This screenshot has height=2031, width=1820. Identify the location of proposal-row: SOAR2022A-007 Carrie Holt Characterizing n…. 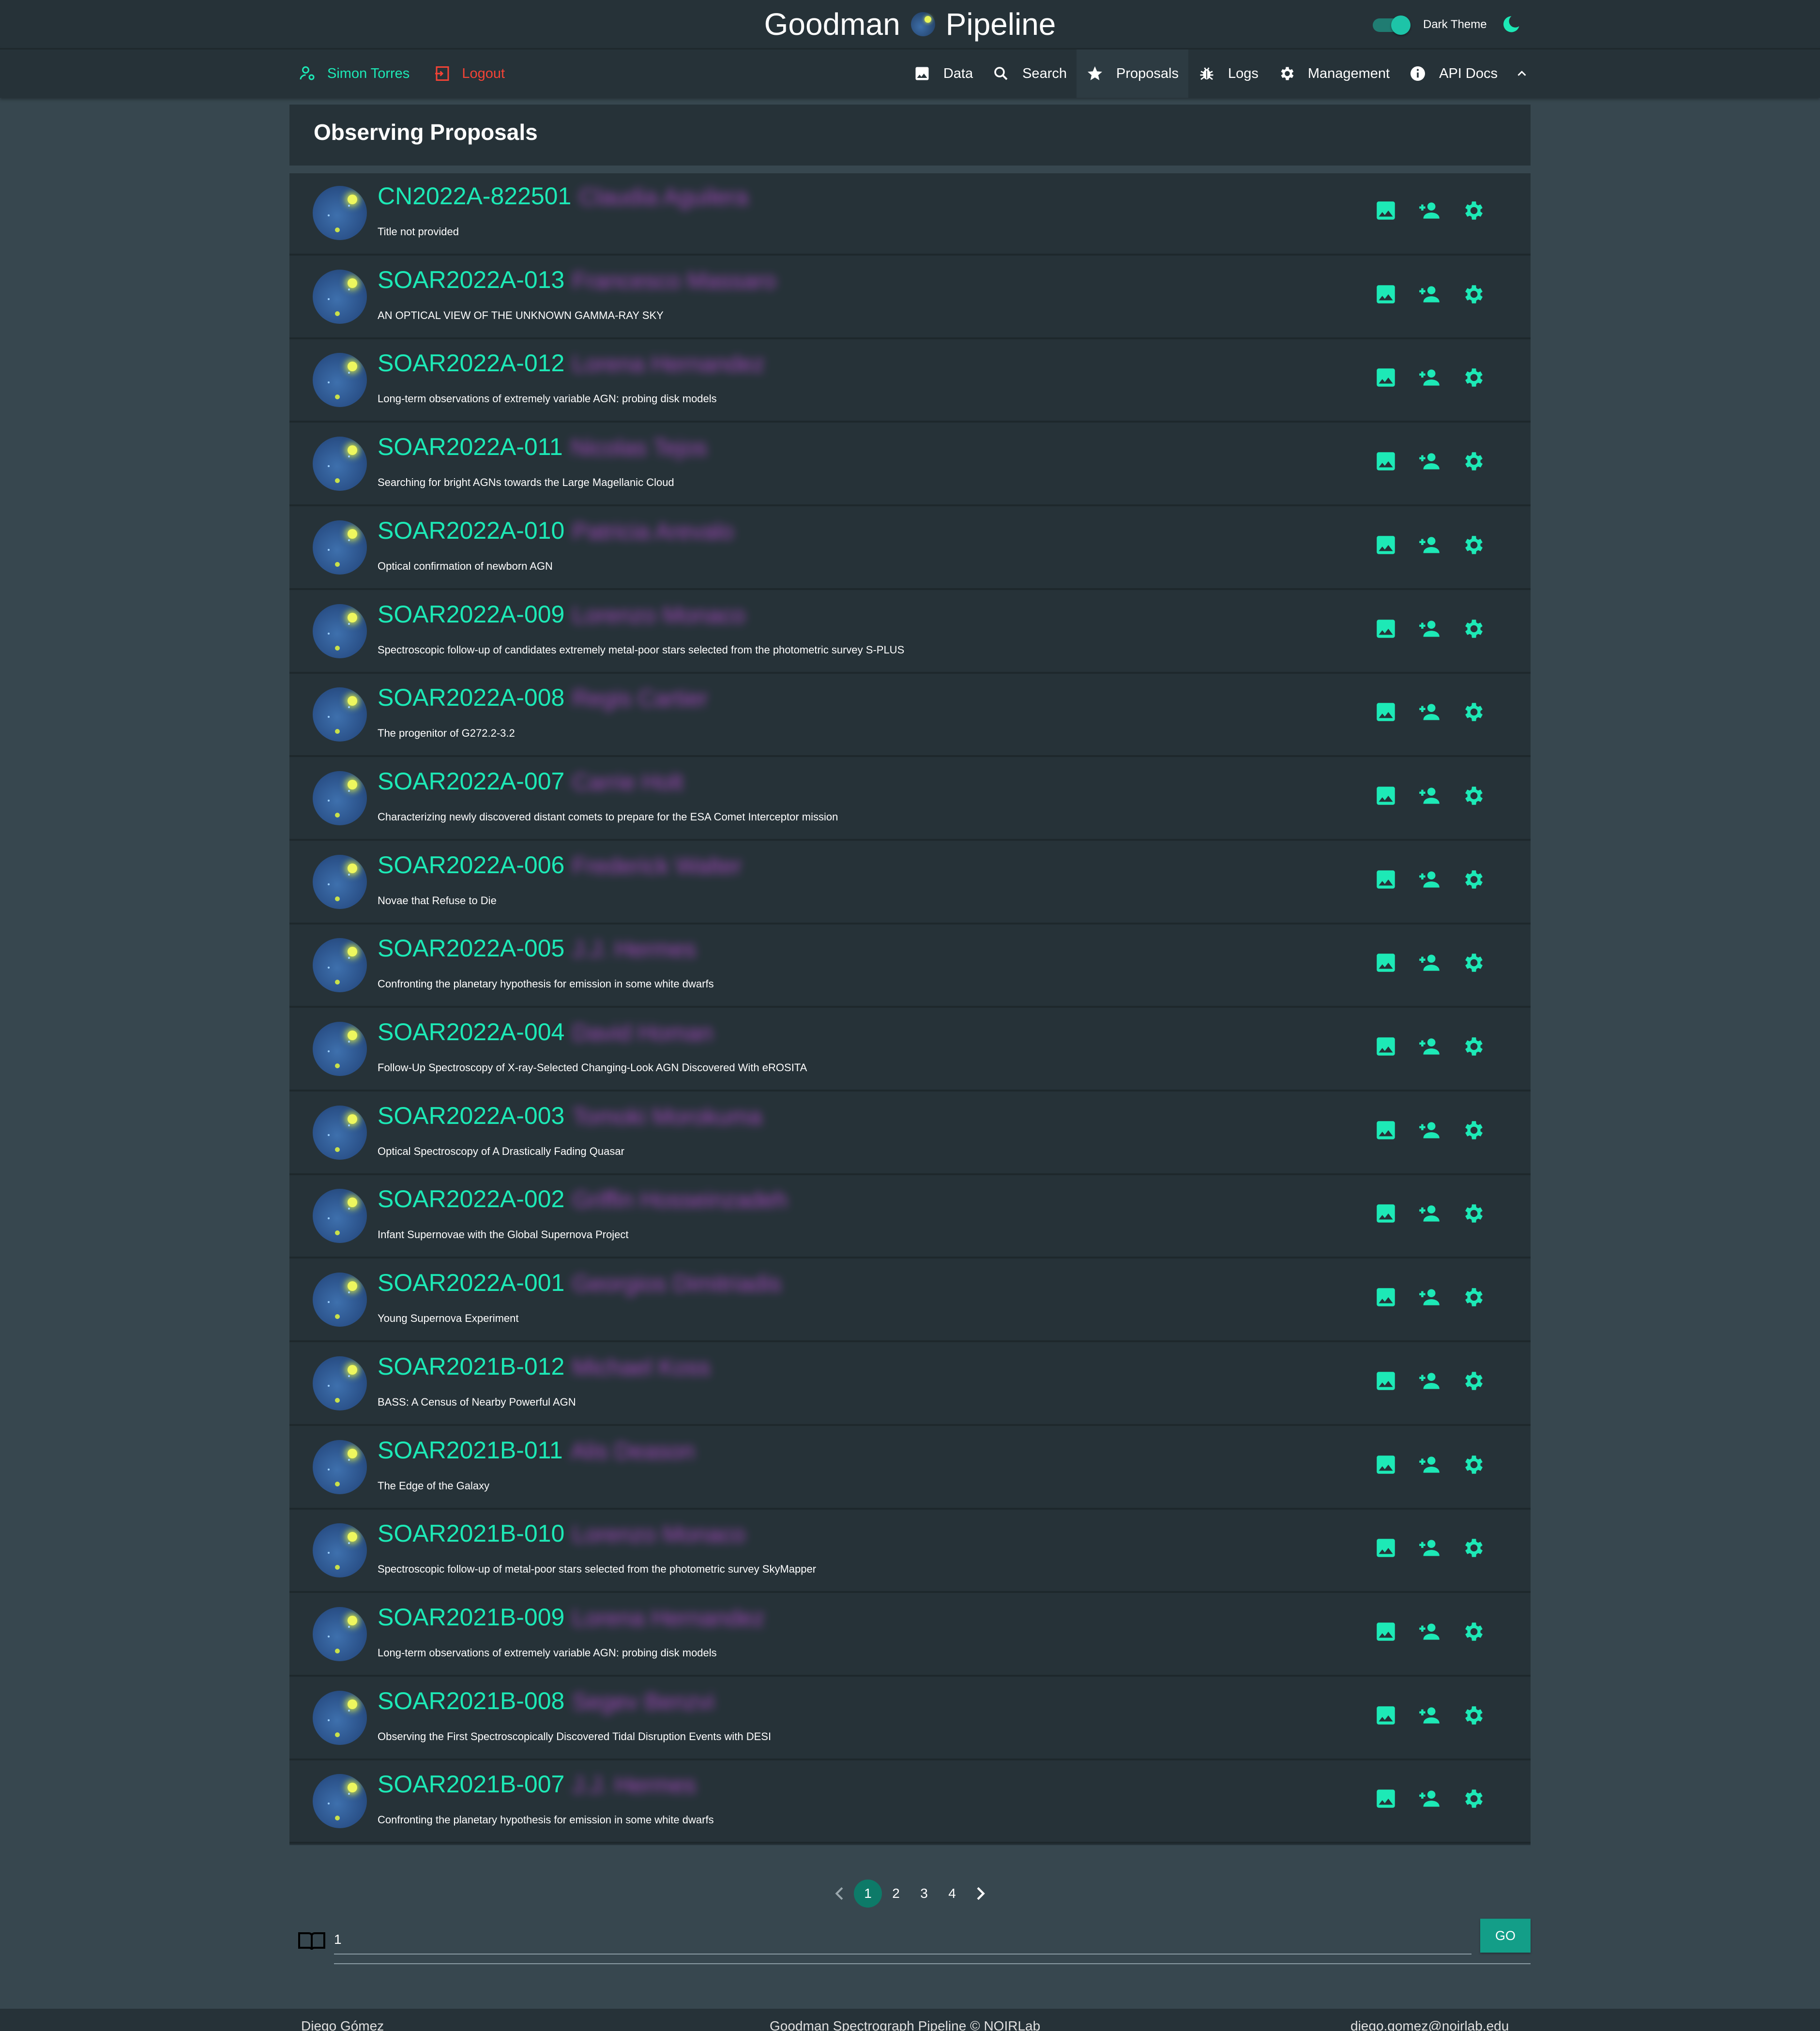
(910, 799).